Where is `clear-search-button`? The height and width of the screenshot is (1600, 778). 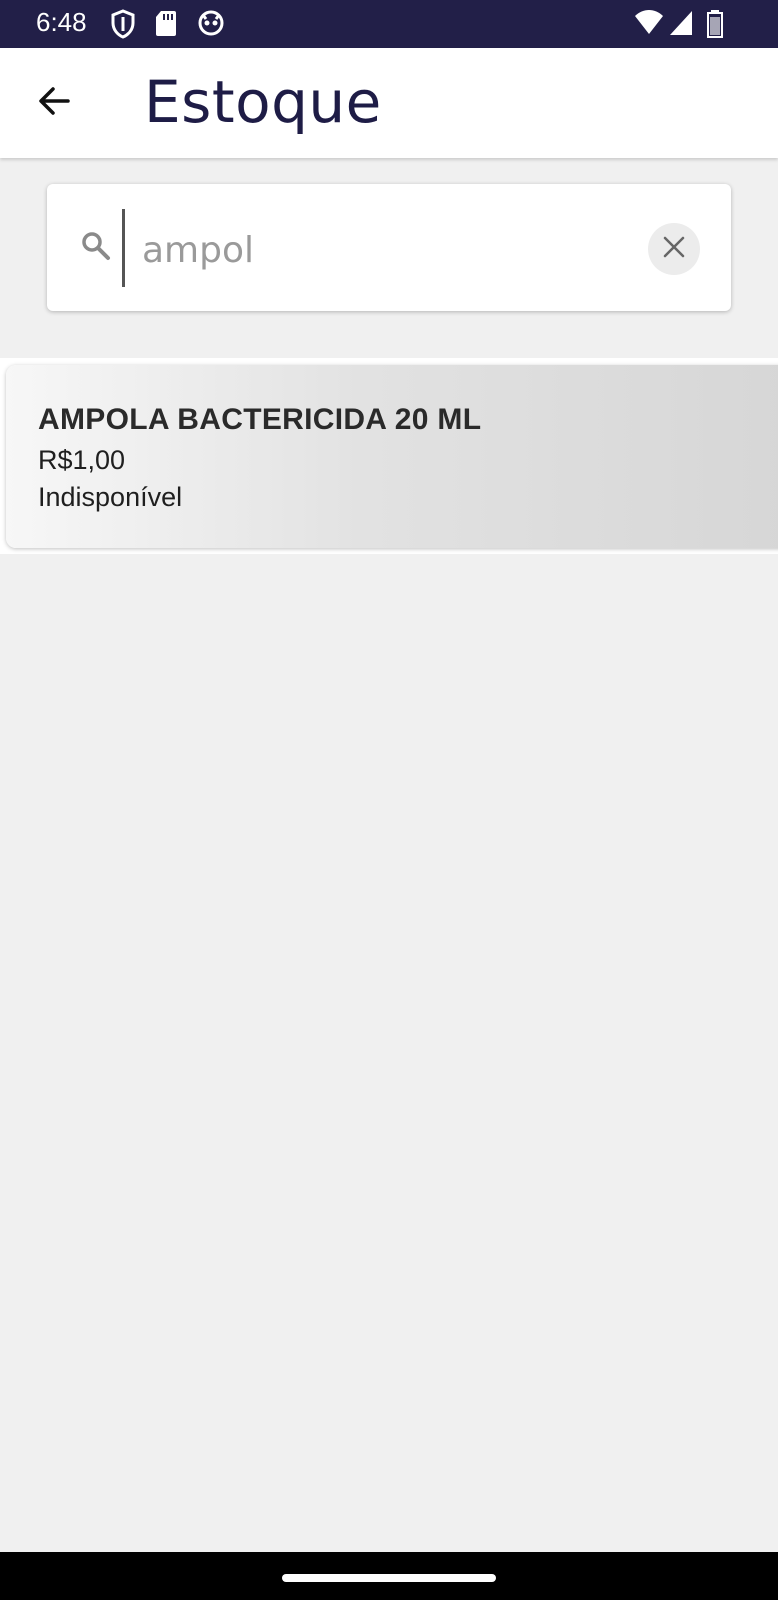 clear-search-button is located at coordinates (674, 249).